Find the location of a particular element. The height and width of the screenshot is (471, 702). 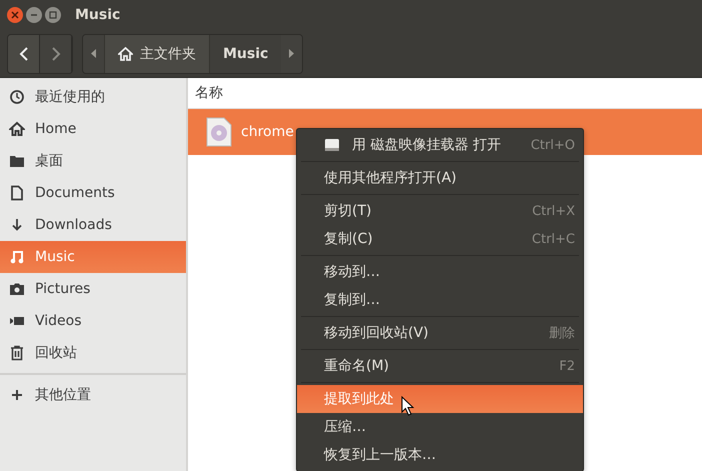

file-name: chrome is located at coordinates (267, 132).